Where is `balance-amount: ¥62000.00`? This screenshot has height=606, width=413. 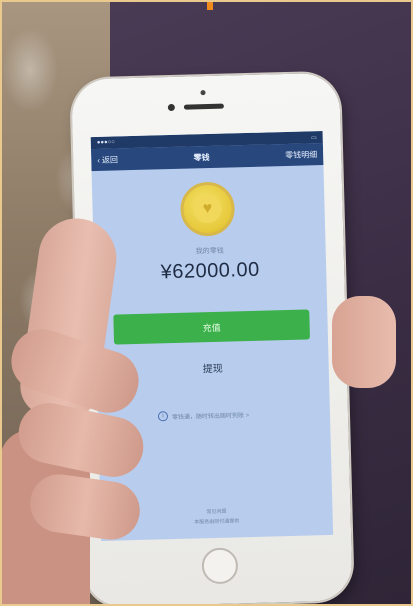 balance-amount: ¥62000.00 is located at coordinates (210, 271).